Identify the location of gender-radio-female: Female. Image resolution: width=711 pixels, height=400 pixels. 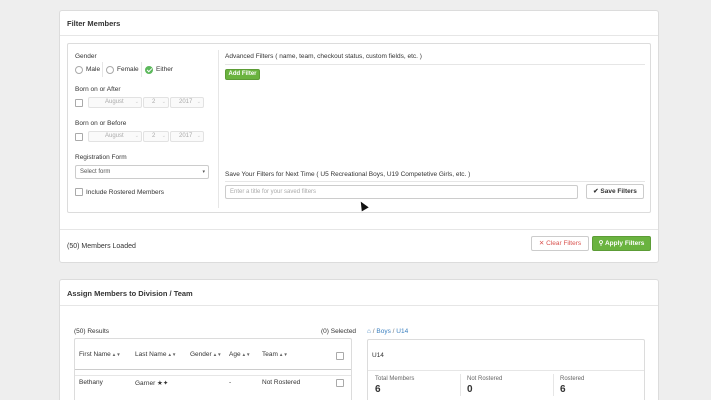
(124, 70).